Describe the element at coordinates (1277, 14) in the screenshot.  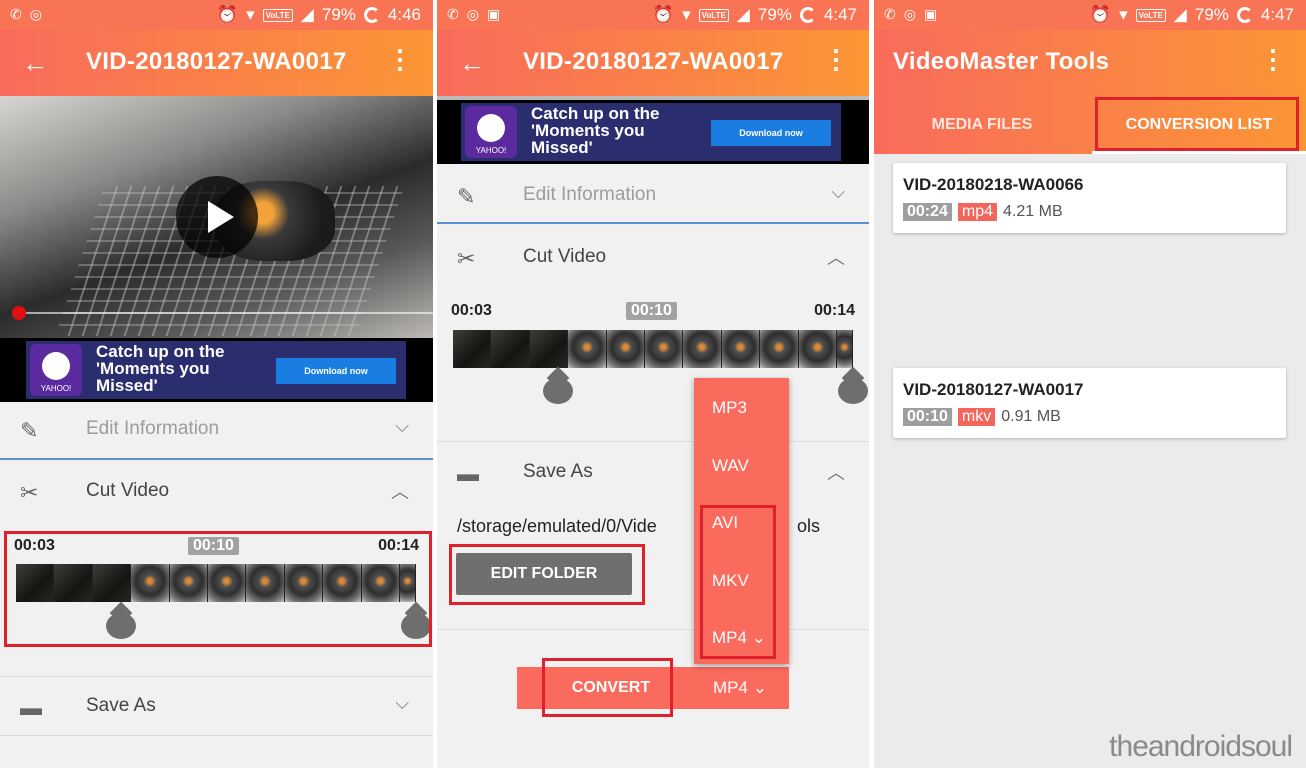
I see `clock: 4:47` at that location.